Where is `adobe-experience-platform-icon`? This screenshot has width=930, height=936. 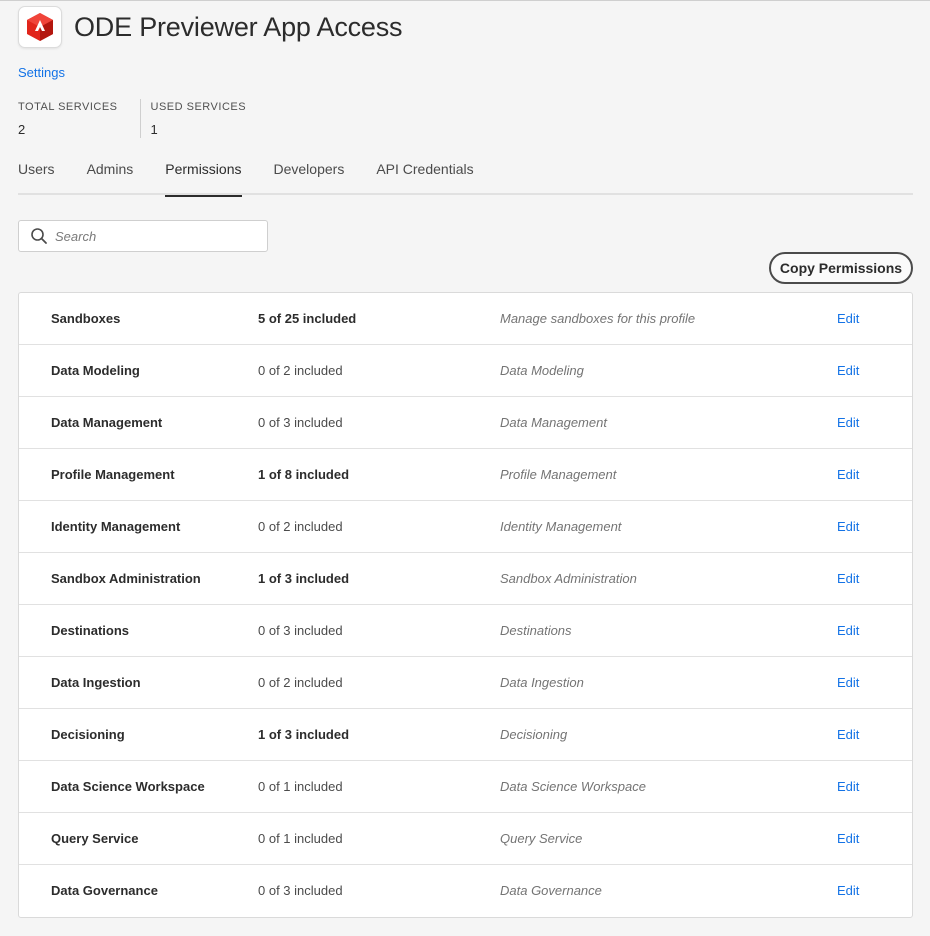 adobe-experience-platform-icon is located at coordinates (40, 27).